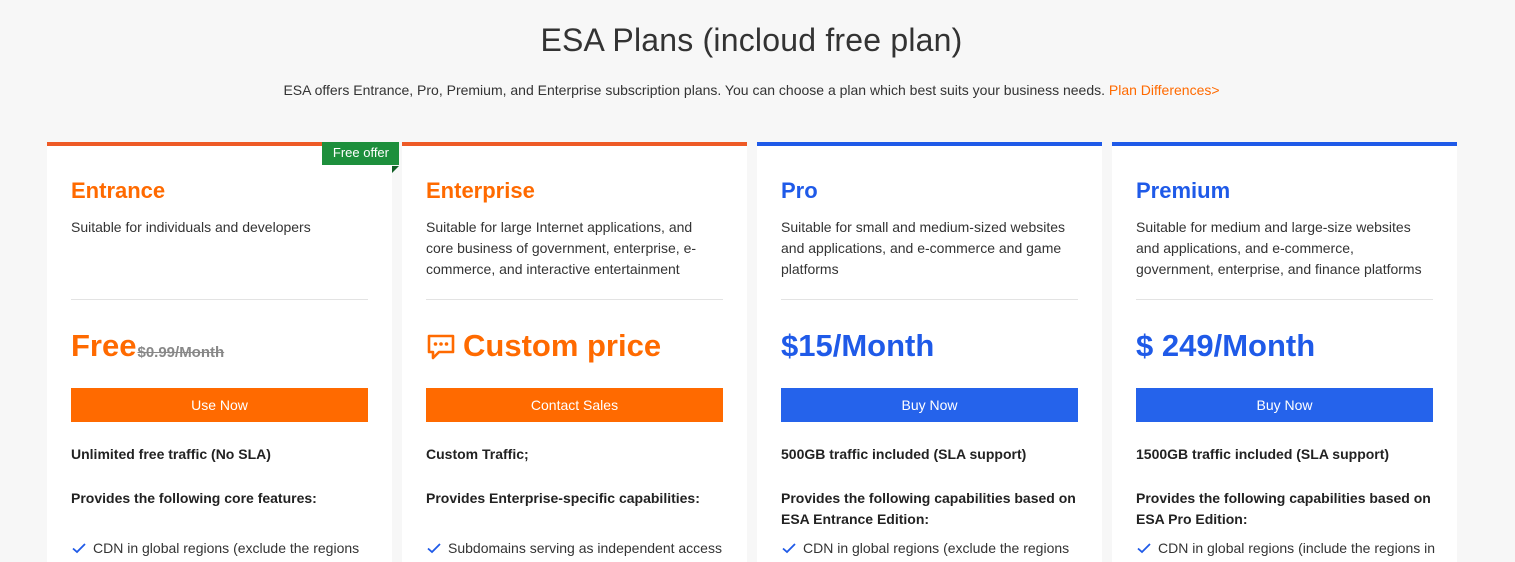 The height and width of the screenshot is (562, 1515). What do you see at coordinates (585, 548) in the screenshot?
I see `feature-text: Subdomains serving as independent access` at bounding box center [585, 548].